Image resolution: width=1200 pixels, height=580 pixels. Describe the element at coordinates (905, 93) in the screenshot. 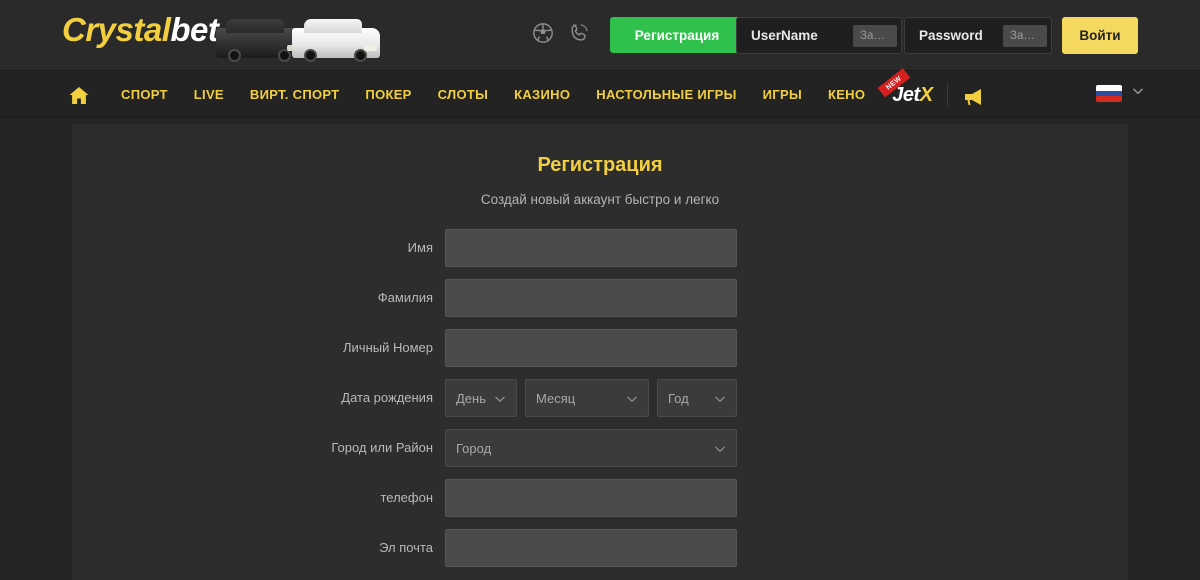

I see `nav-item-jetx: NEW JetX` at that location.